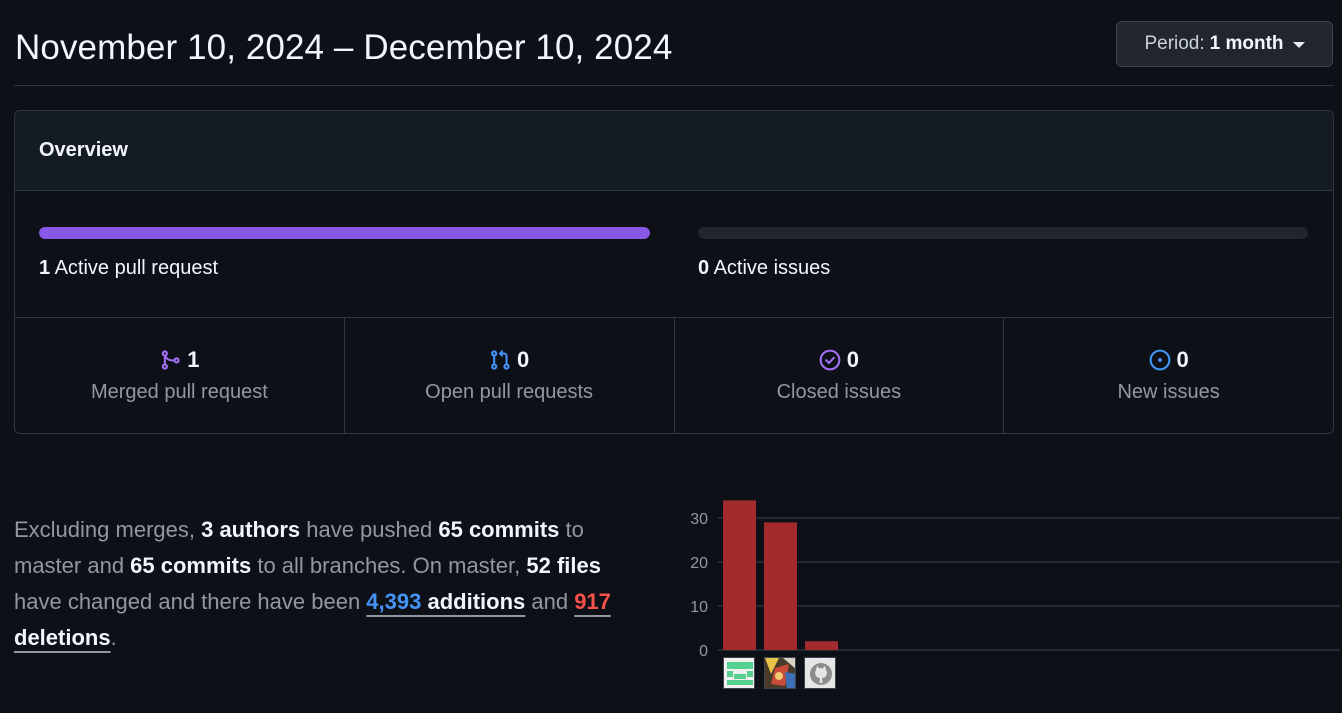 The image size is (1342, 713). Describe the element at coordinates (592, 601) in the screenshot. I see `deletions-count: 917` at that location.